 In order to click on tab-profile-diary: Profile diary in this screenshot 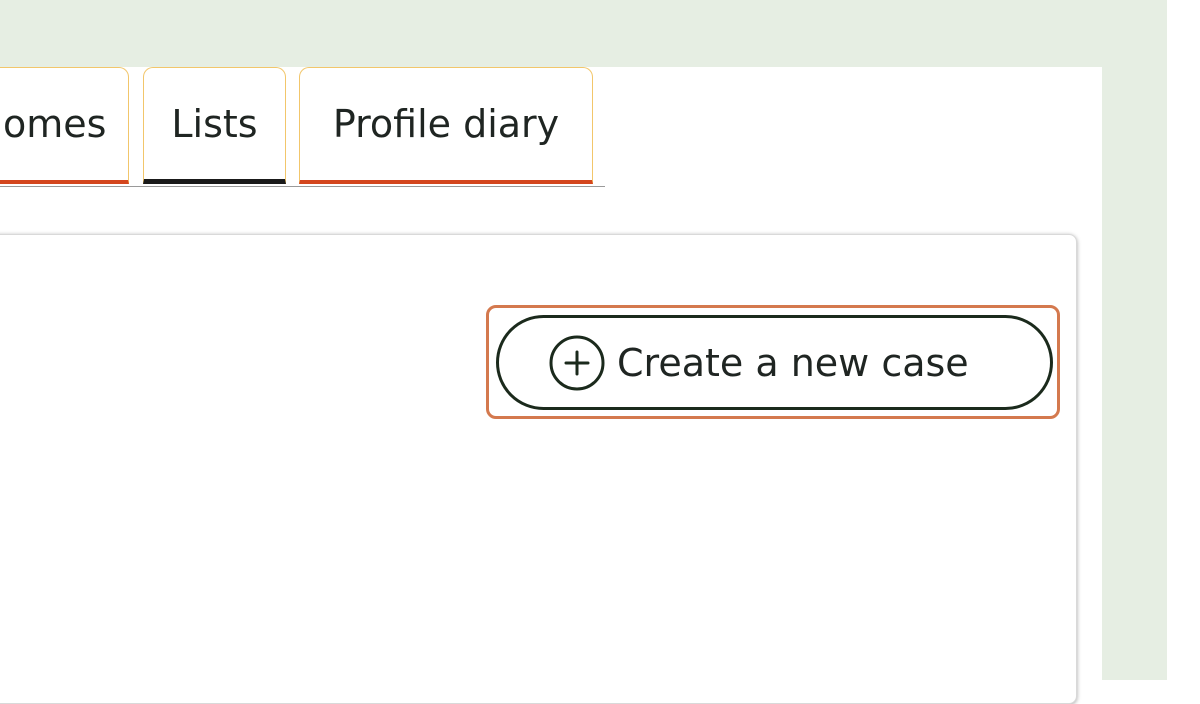, I will do `click(446, 125)`.